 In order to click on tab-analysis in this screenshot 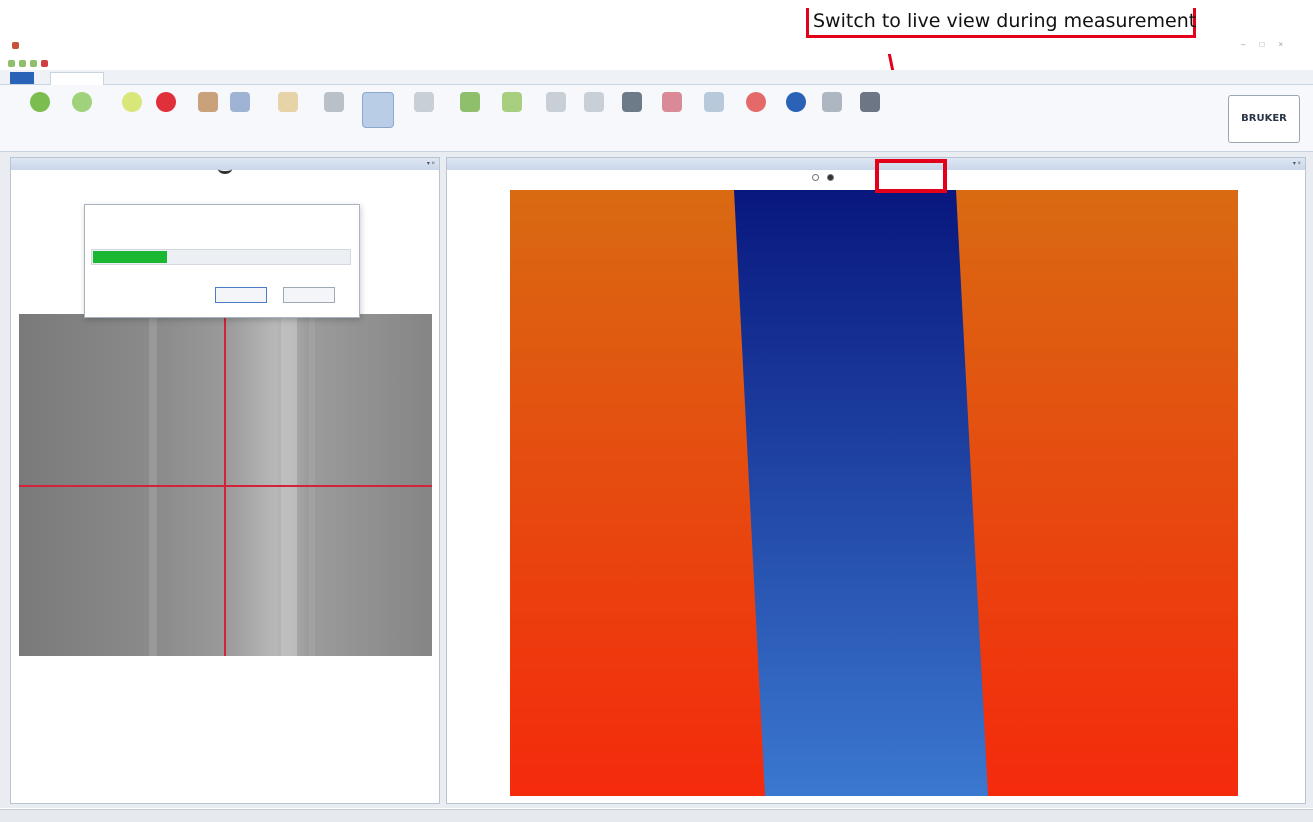, I will do `click(127, 78)`.